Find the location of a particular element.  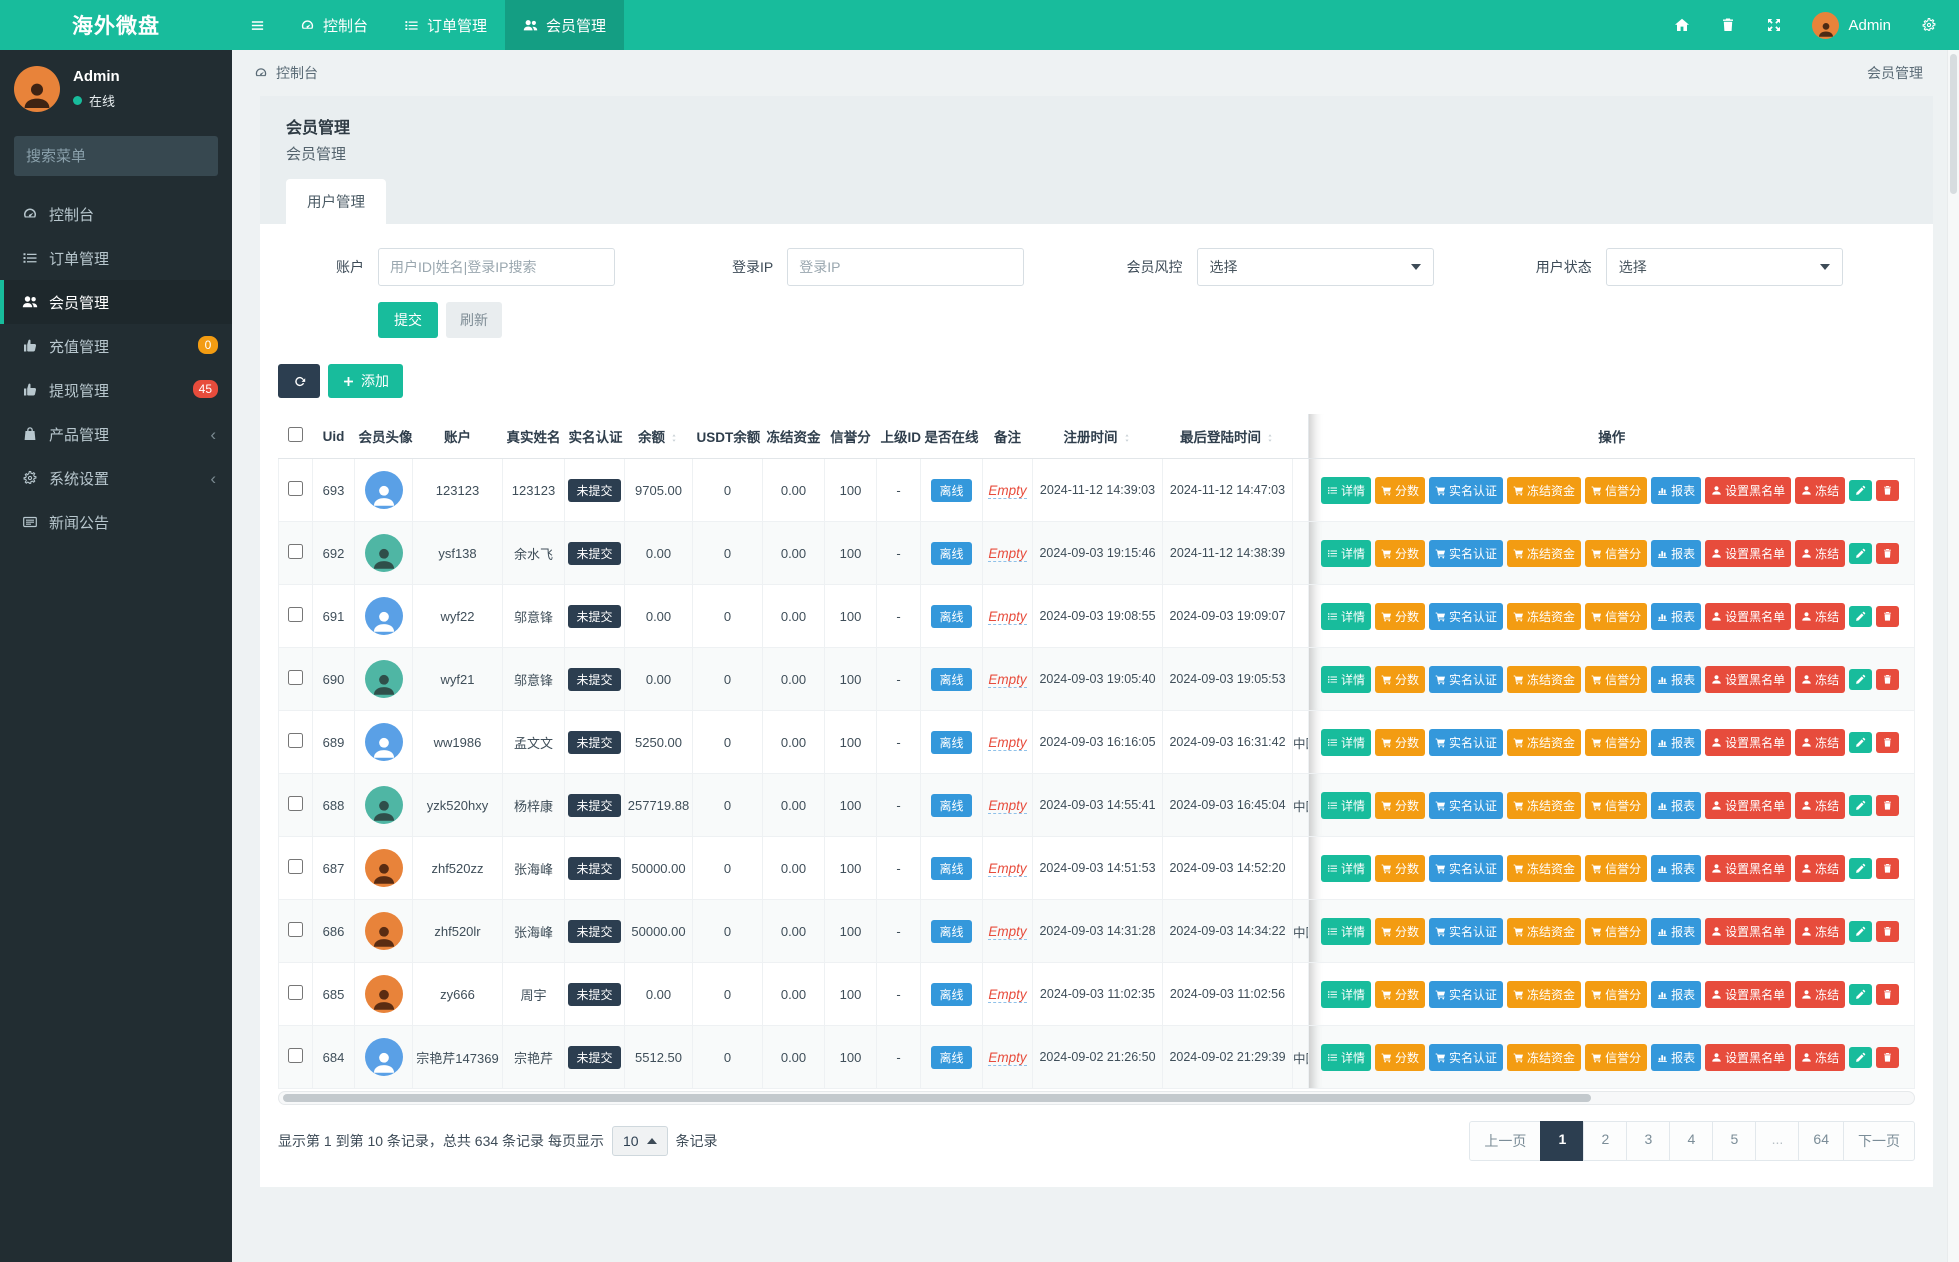

trash-icon is located at coordinates (1728, 25).